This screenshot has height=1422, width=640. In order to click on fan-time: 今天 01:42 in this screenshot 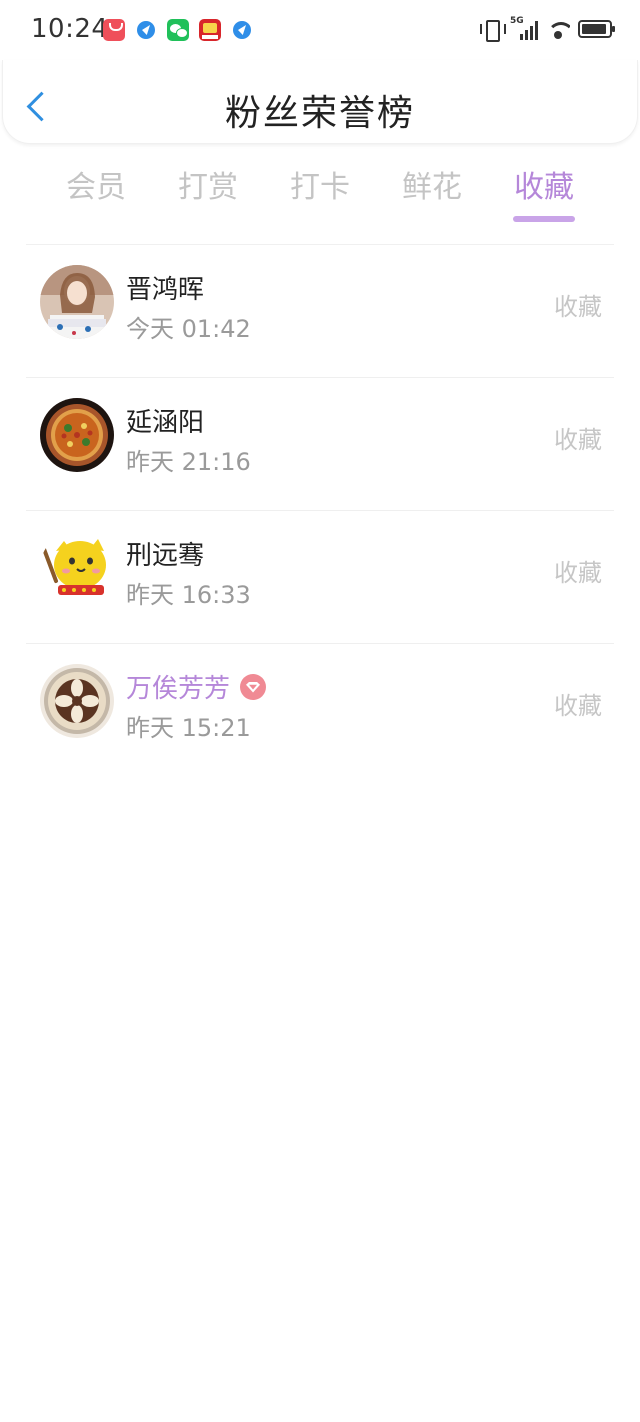, I will do `click(188, 329)`.